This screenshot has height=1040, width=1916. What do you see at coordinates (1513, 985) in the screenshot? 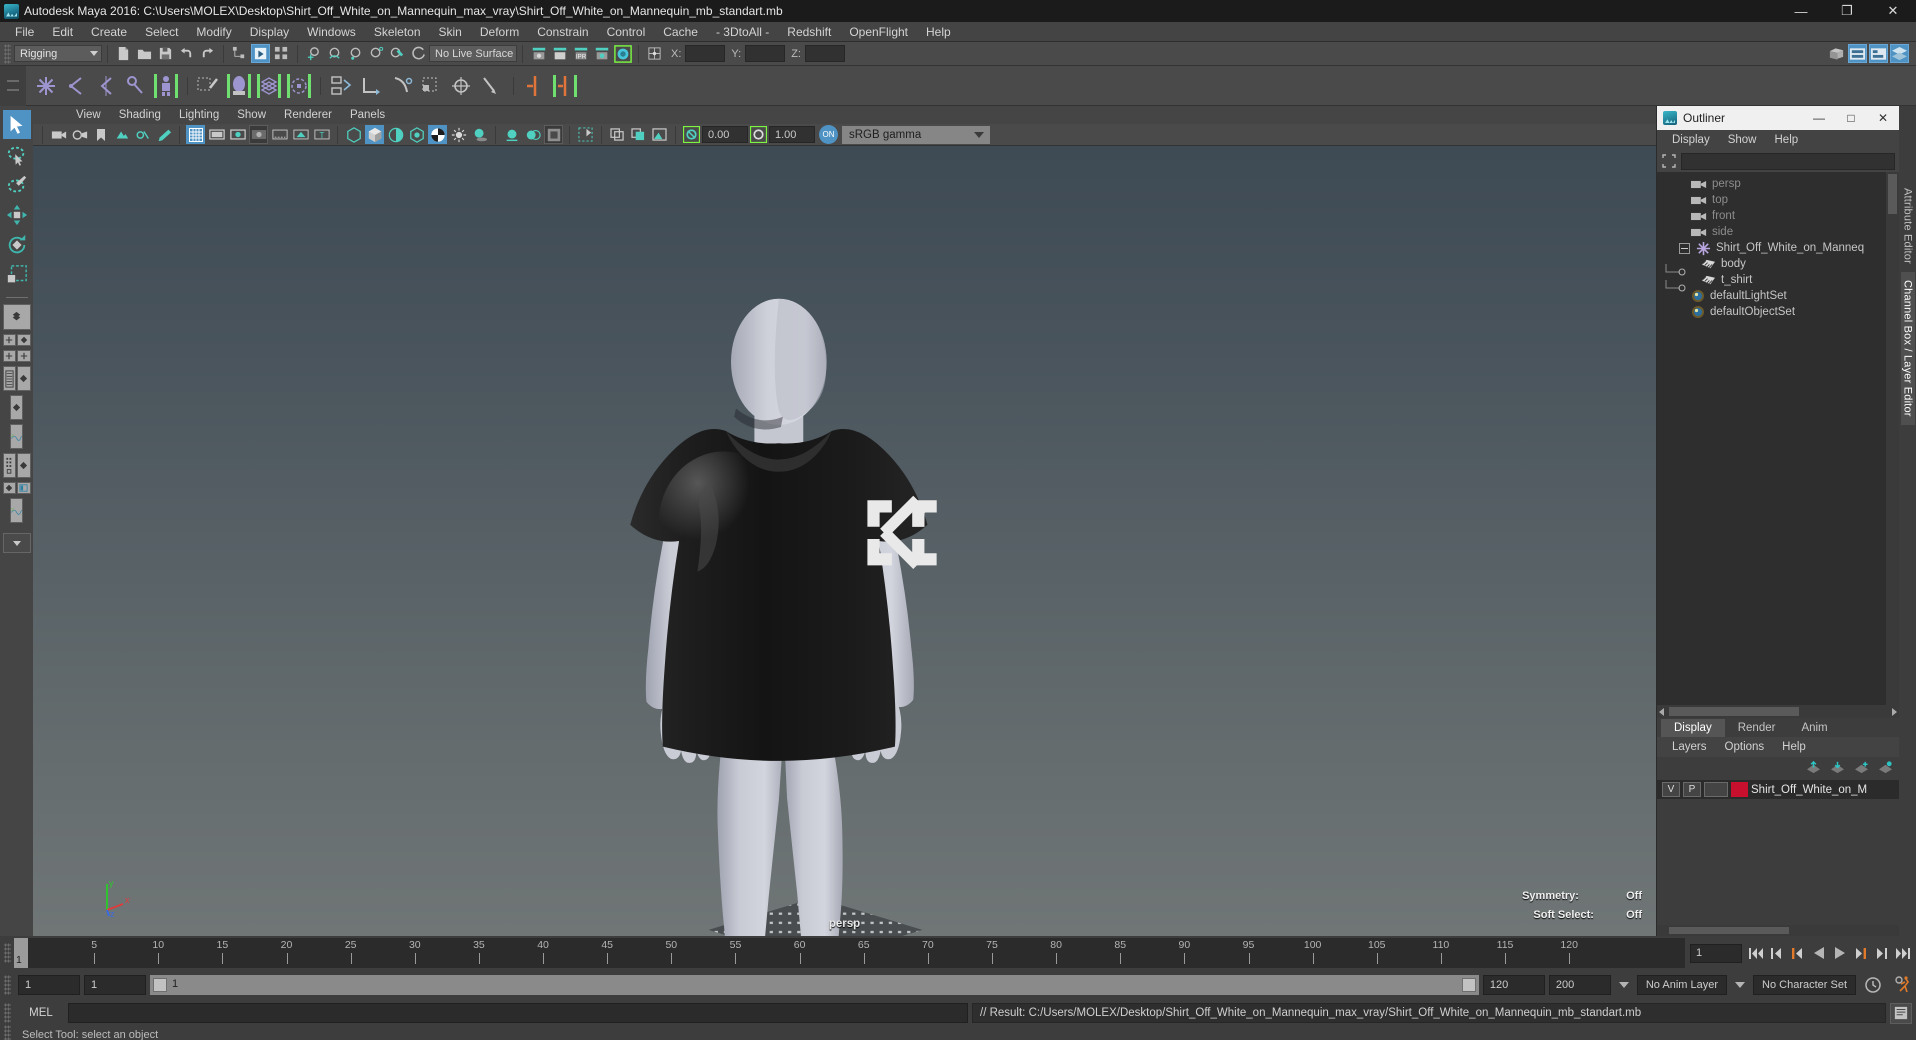
I see `playback-end-field: 120` at bounding box center [1513, 985].